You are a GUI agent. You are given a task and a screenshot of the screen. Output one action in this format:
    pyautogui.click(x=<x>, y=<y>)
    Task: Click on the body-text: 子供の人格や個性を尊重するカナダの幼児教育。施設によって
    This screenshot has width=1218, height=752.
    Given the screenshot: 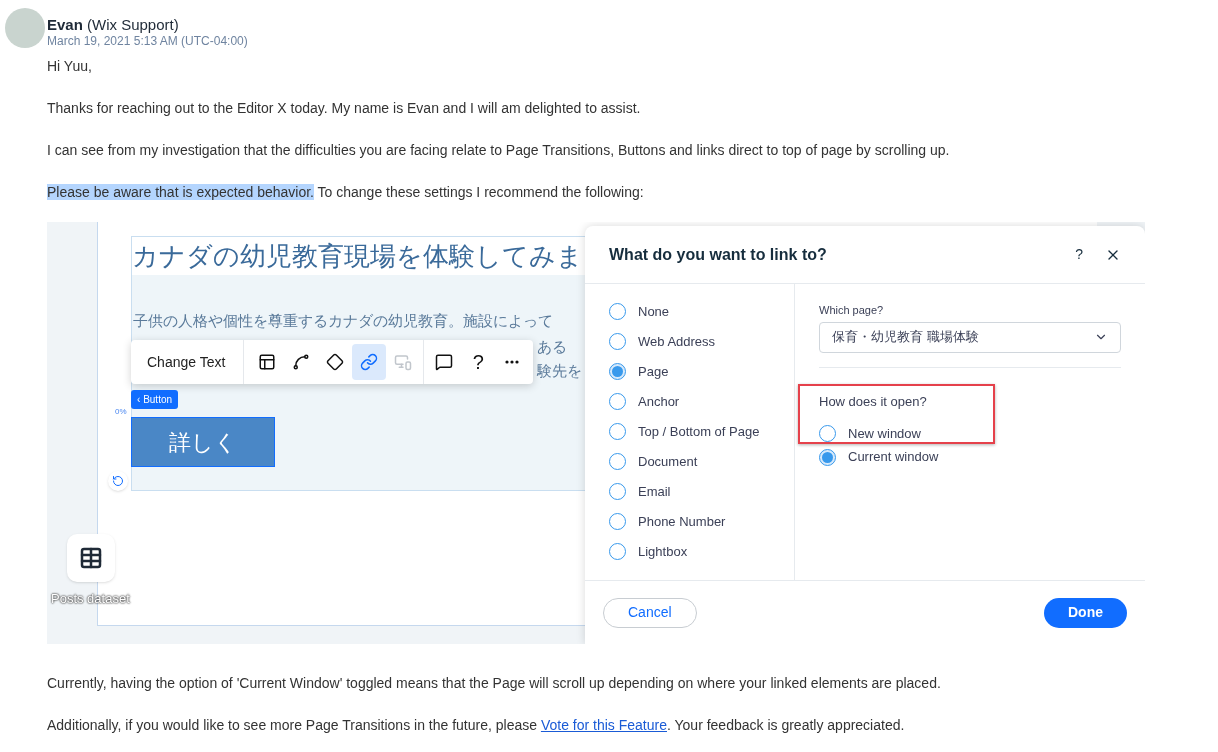 What is the action you would take?
    pyautogui.click(x=343, y=321)
    